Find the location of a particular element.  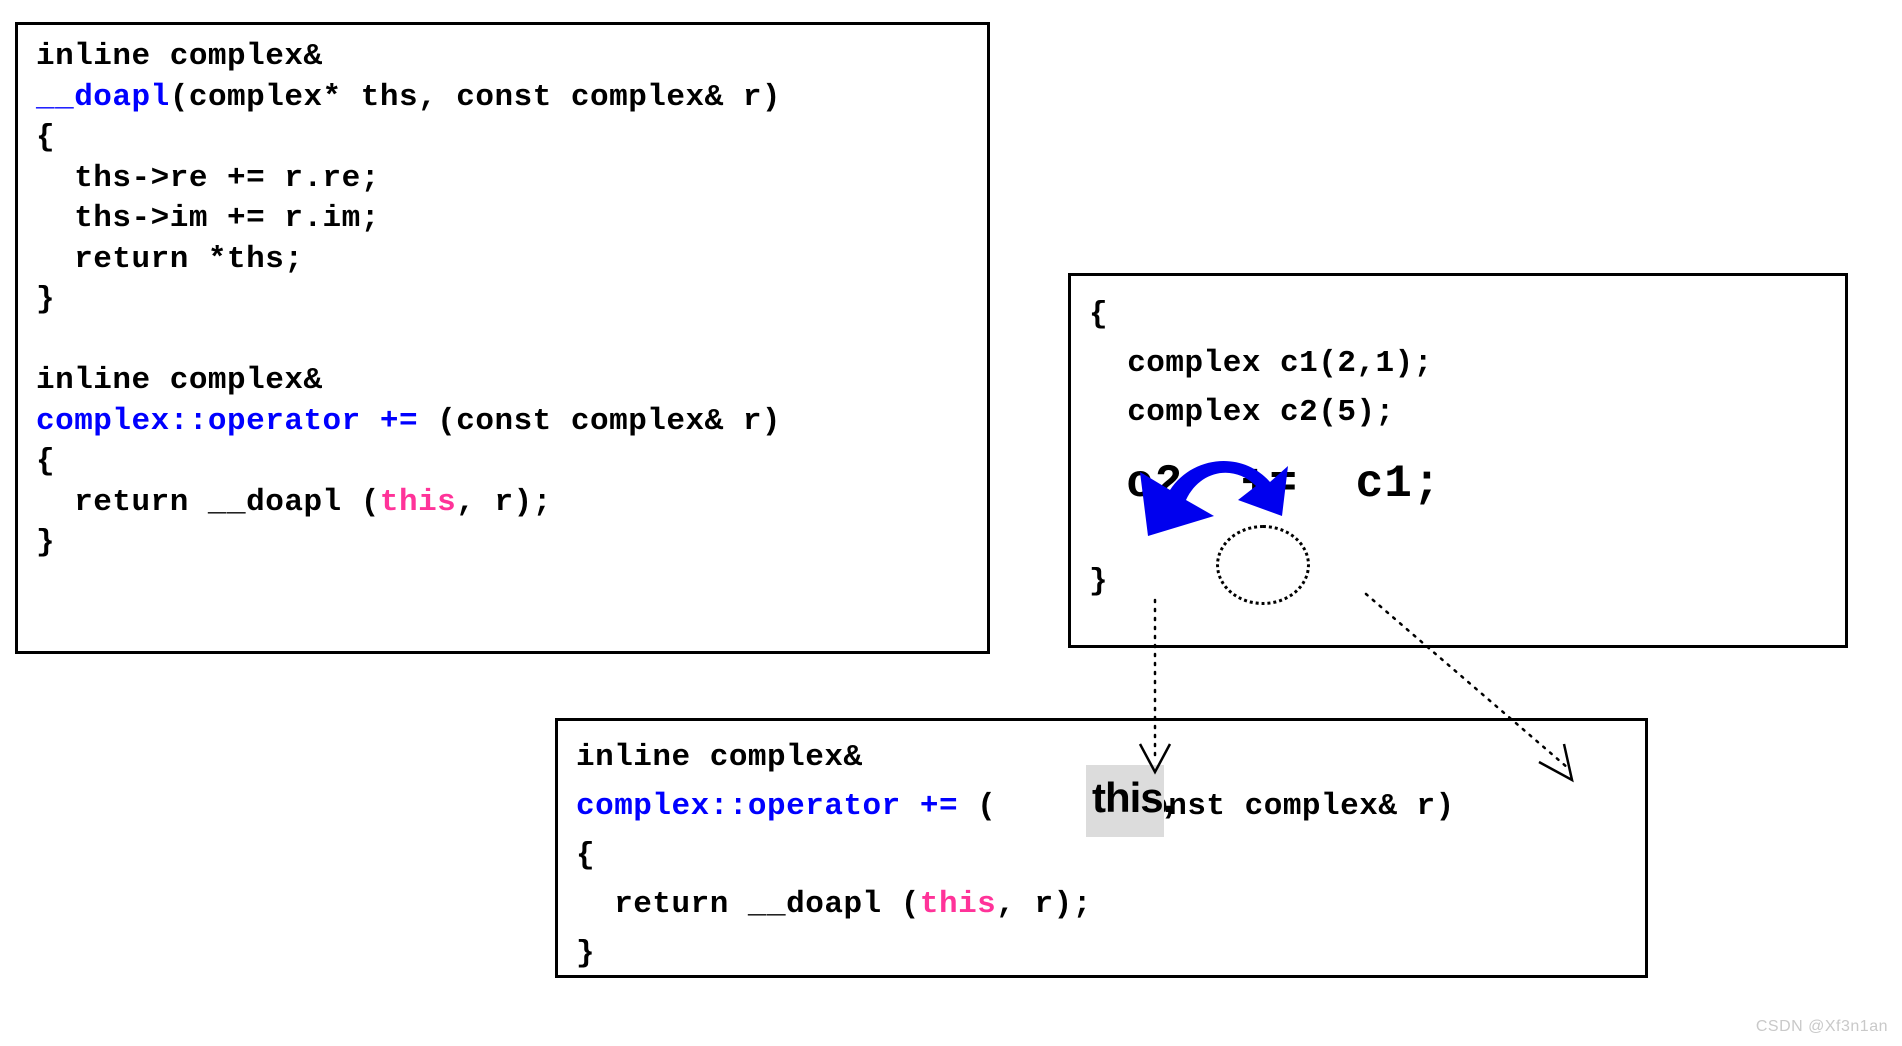

operator-plus-equal-signature: complex::operator += is located at coordinates (227, 421).